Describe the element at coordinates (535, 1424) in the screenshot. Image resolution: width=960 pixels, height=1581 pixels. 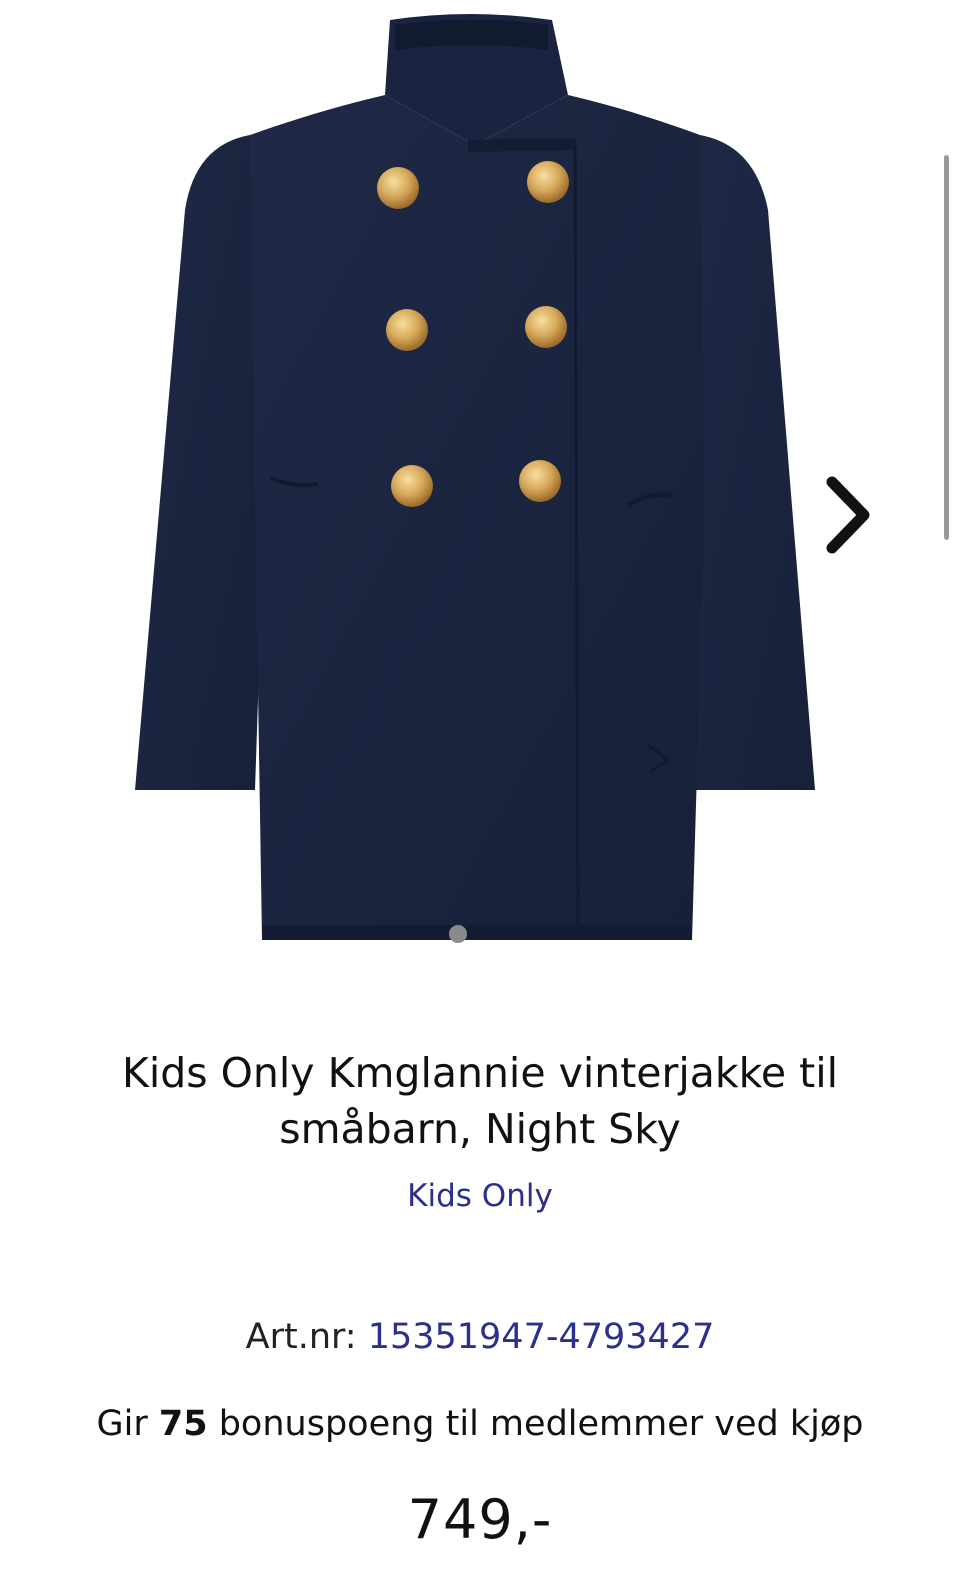
I see `bonus-suffix: bonuspoeng til medlemmer ved kjøp` at that location.